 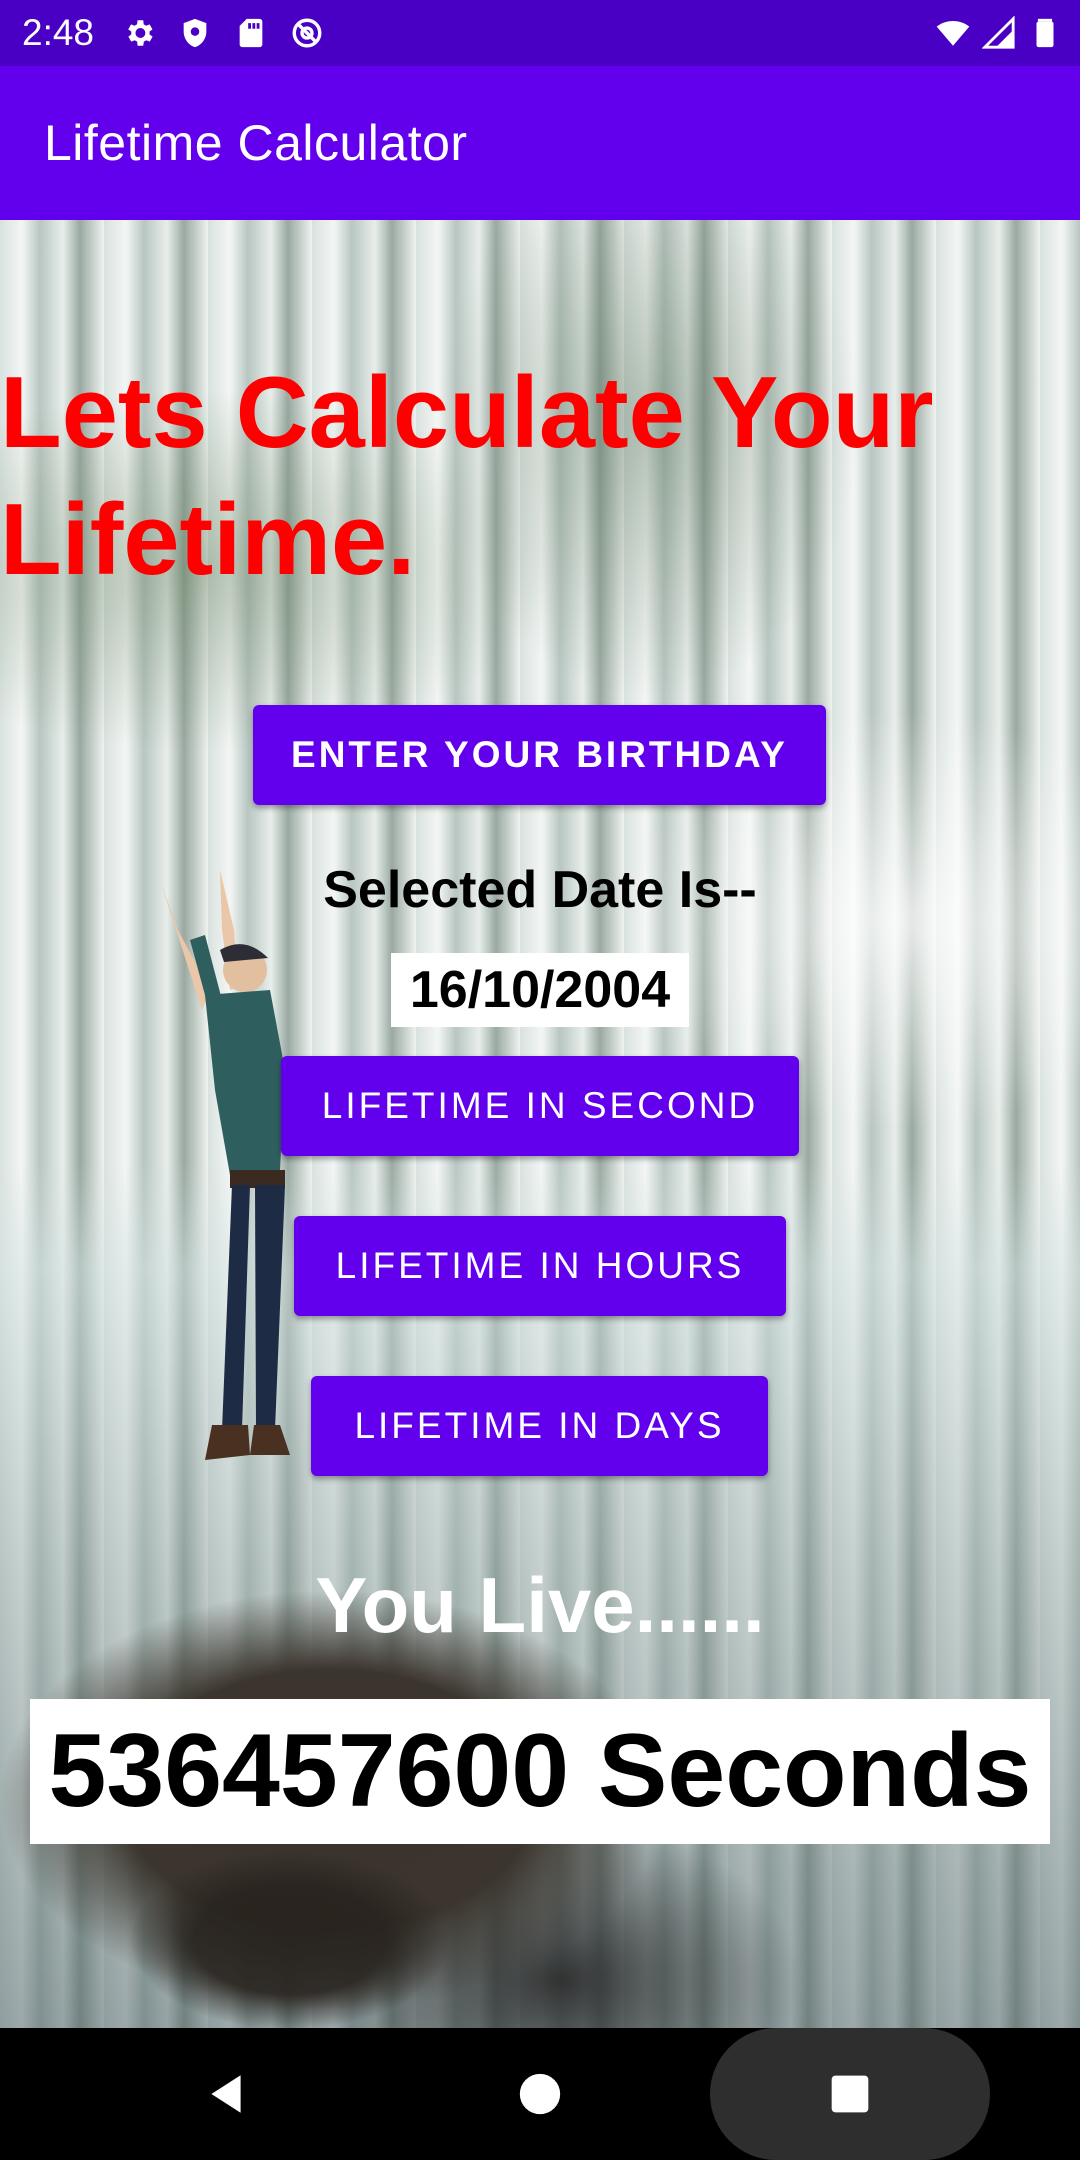 I want to click on selected-date-label: Selected Date Is--, so click(x=540, y=890).